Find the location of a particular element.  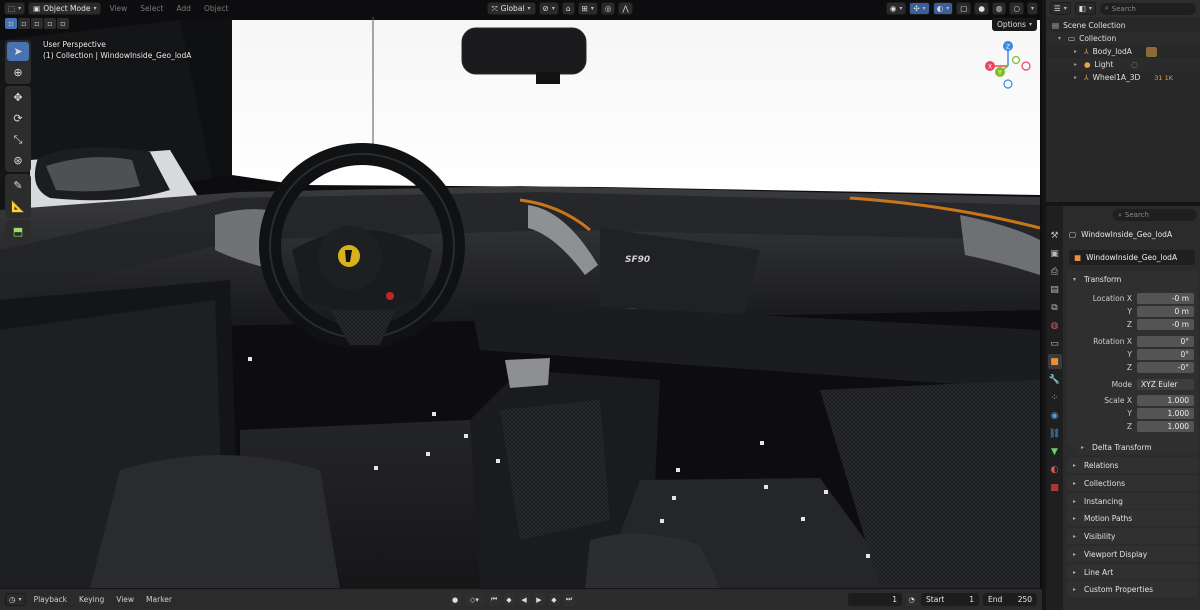

keyframe-type-button: ◇▾ is located at coordinates (474, 599).